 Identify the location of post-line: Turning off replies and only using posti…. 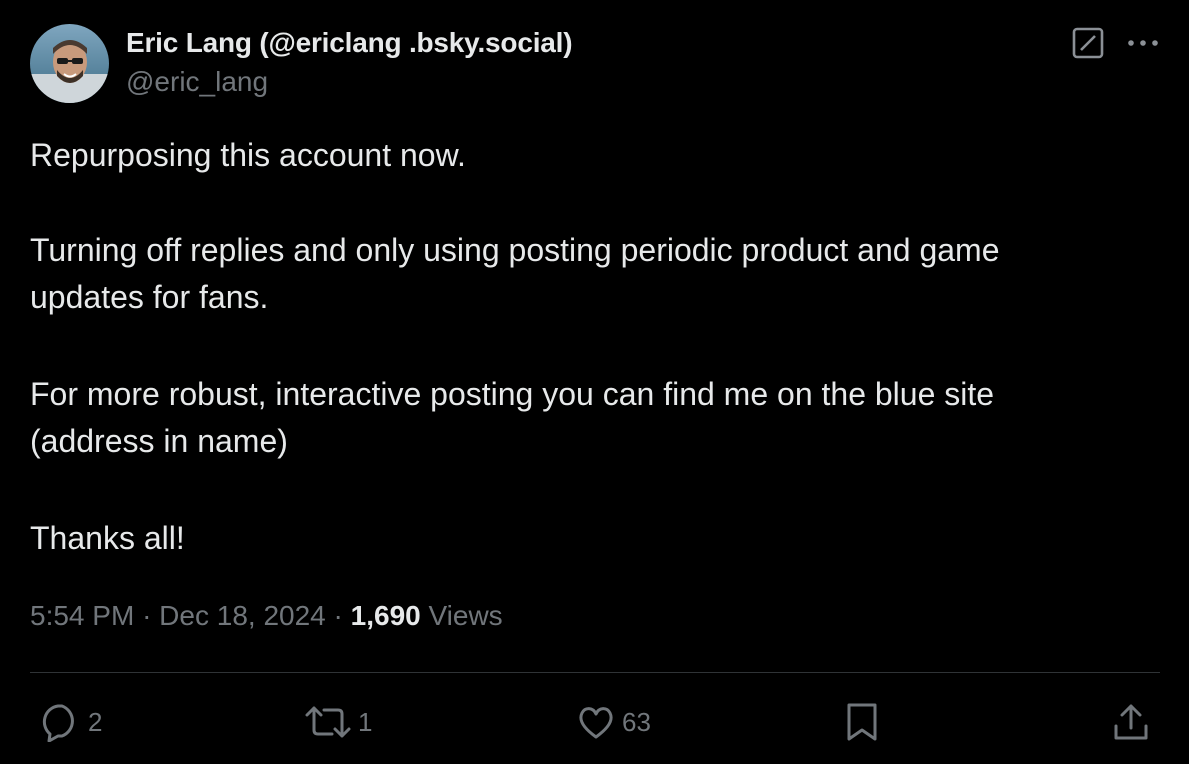
(515, 250).